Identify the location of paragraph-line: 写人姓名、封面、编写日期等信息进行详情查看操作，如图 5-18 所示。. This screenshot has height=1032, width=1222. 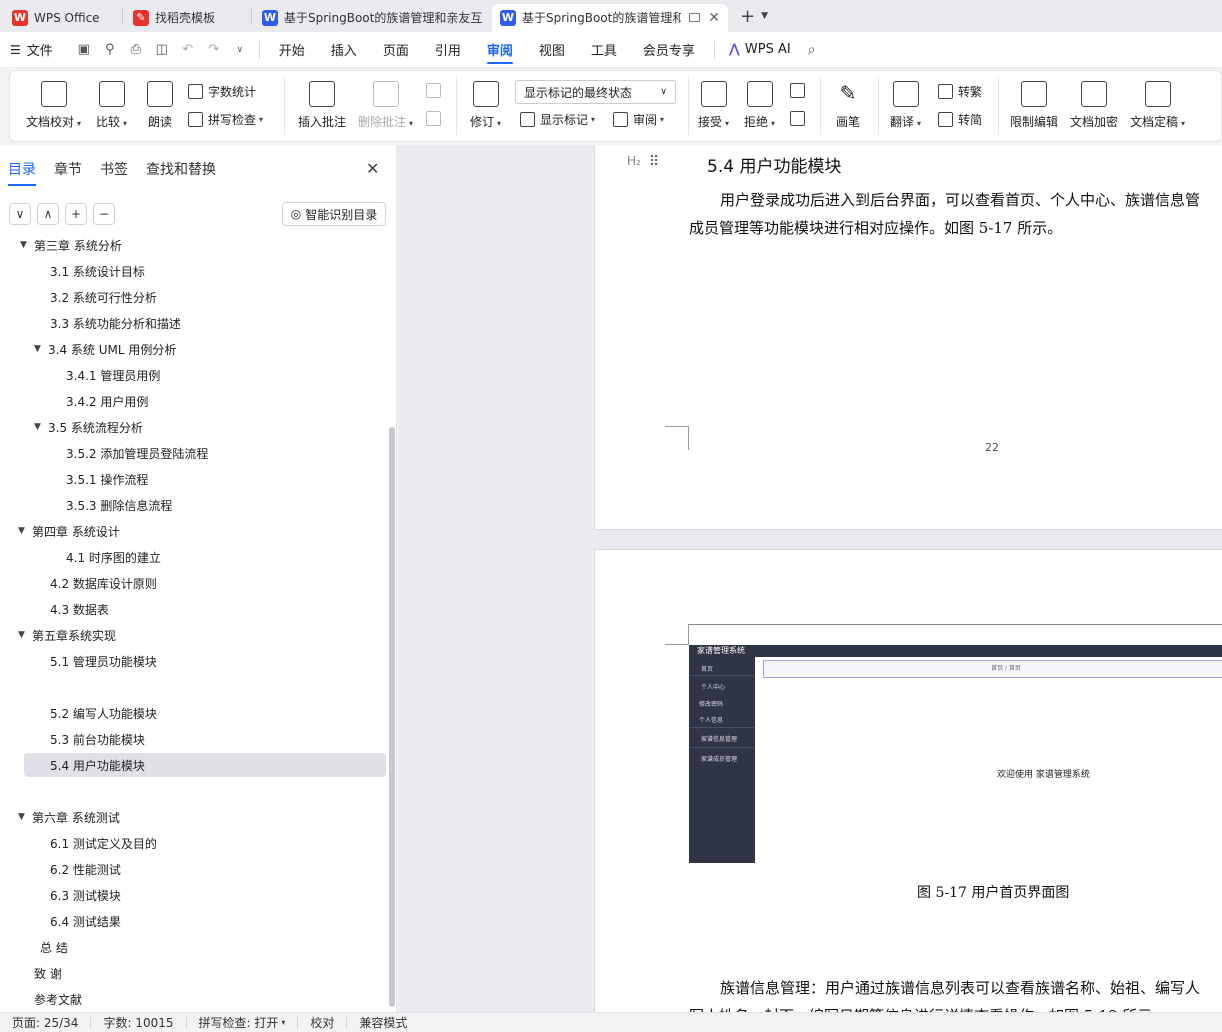
(928, 1007).